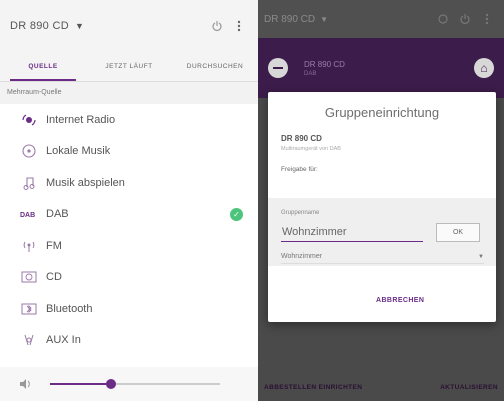  What do you see at coordinates (29, 183) in the screenshot?
I see `music-note-icon` at bounding box center [29, 183].